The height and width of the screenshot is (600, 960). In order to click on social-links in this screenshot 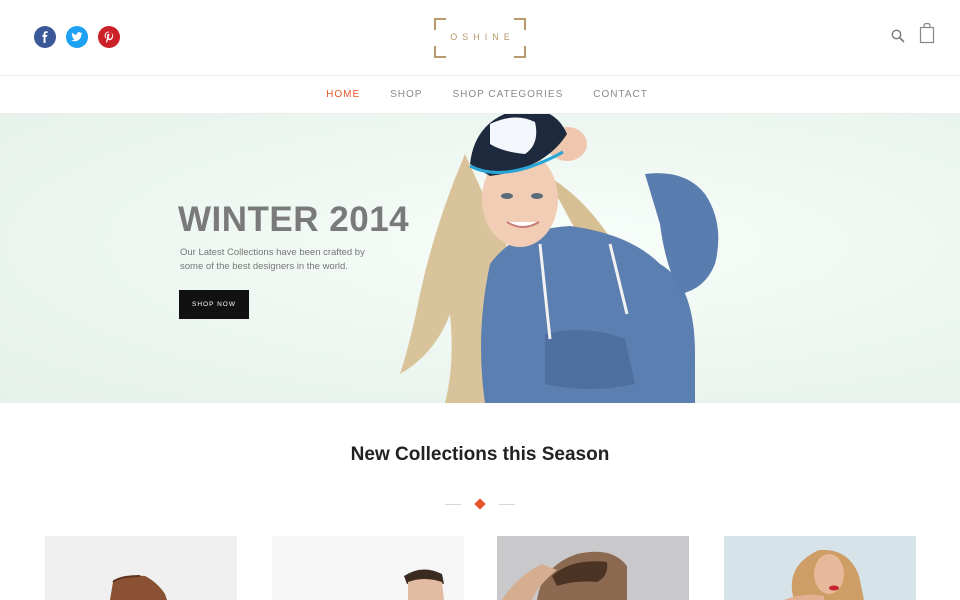, I will do `click(77, 37)`.